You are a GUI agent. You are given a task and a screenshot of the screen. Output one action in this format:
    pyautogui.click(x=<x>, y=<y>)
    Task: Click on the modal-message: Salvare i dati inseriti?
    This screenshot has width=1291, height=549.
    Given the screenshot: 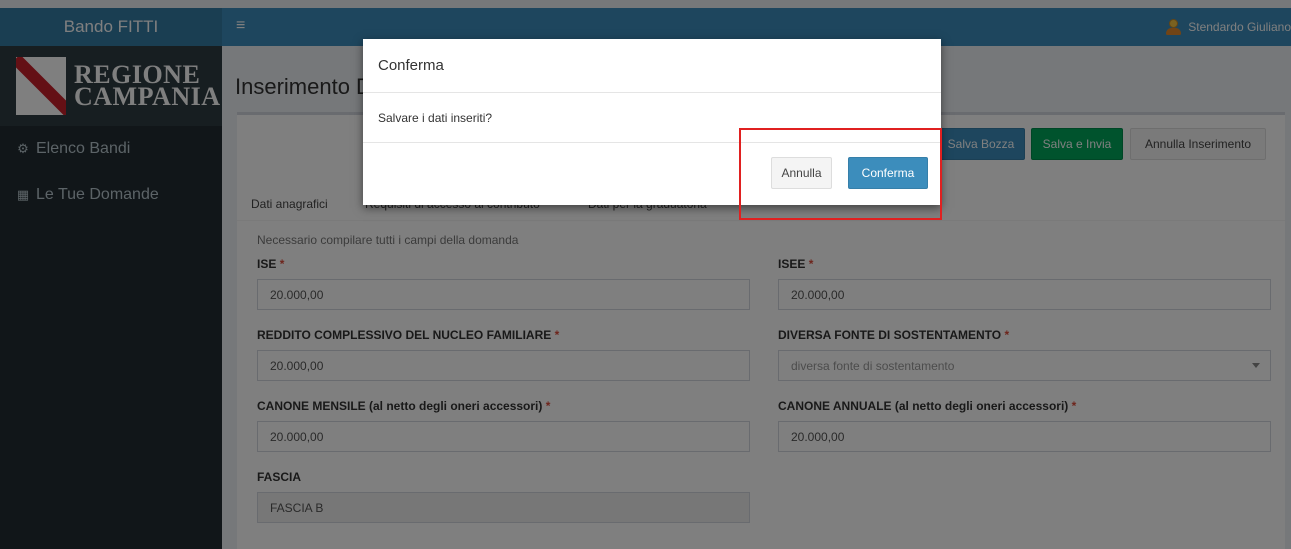 What is the action you would take?
    pyautogui.click(x=652, y=118)
    